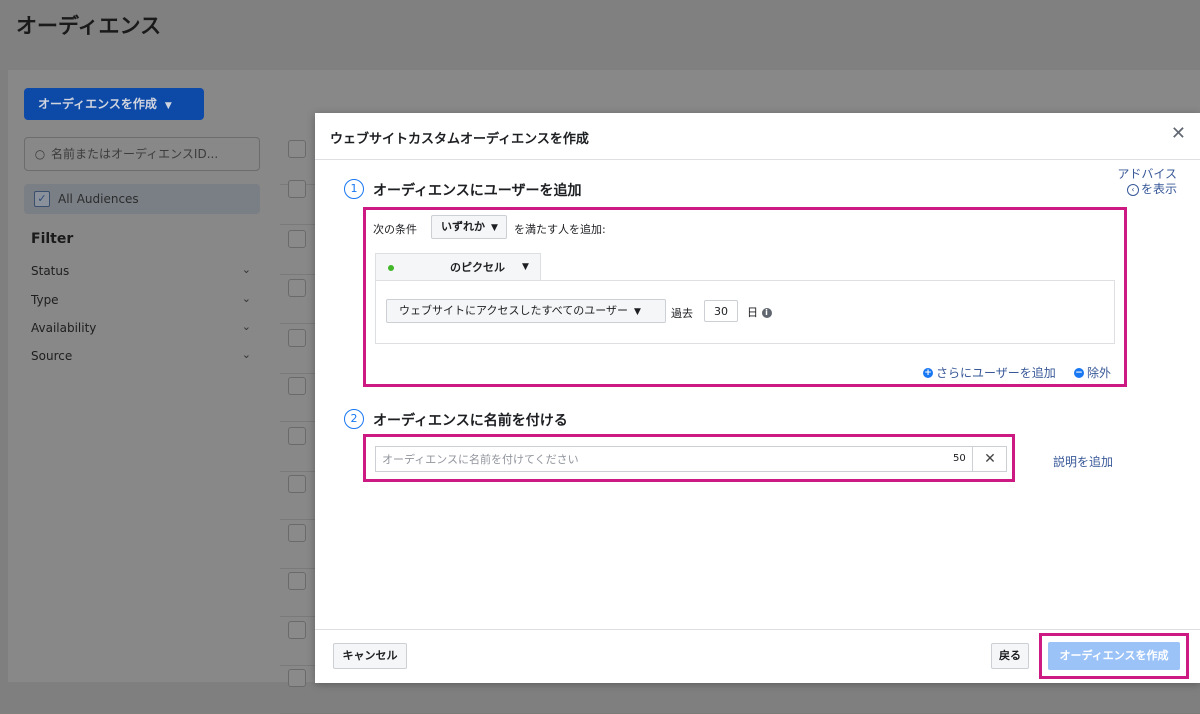  What do you see at coordinates (52, 239) in the screenshot?
I see `filter-title: Filter` at bounding box center [52, 239].